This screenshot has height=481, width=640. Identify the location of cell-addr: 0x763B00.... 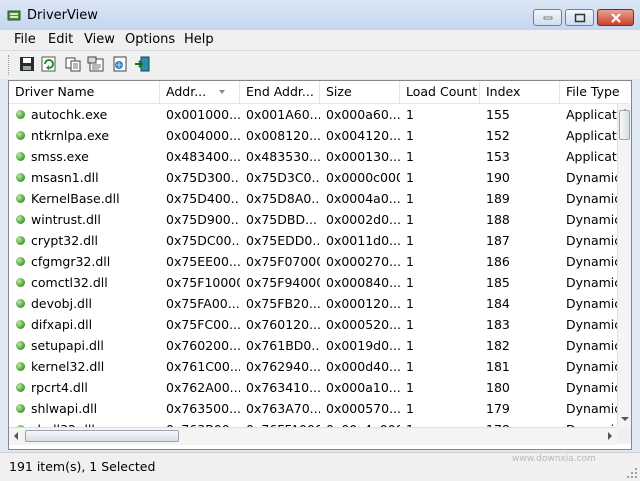
(200, 423).